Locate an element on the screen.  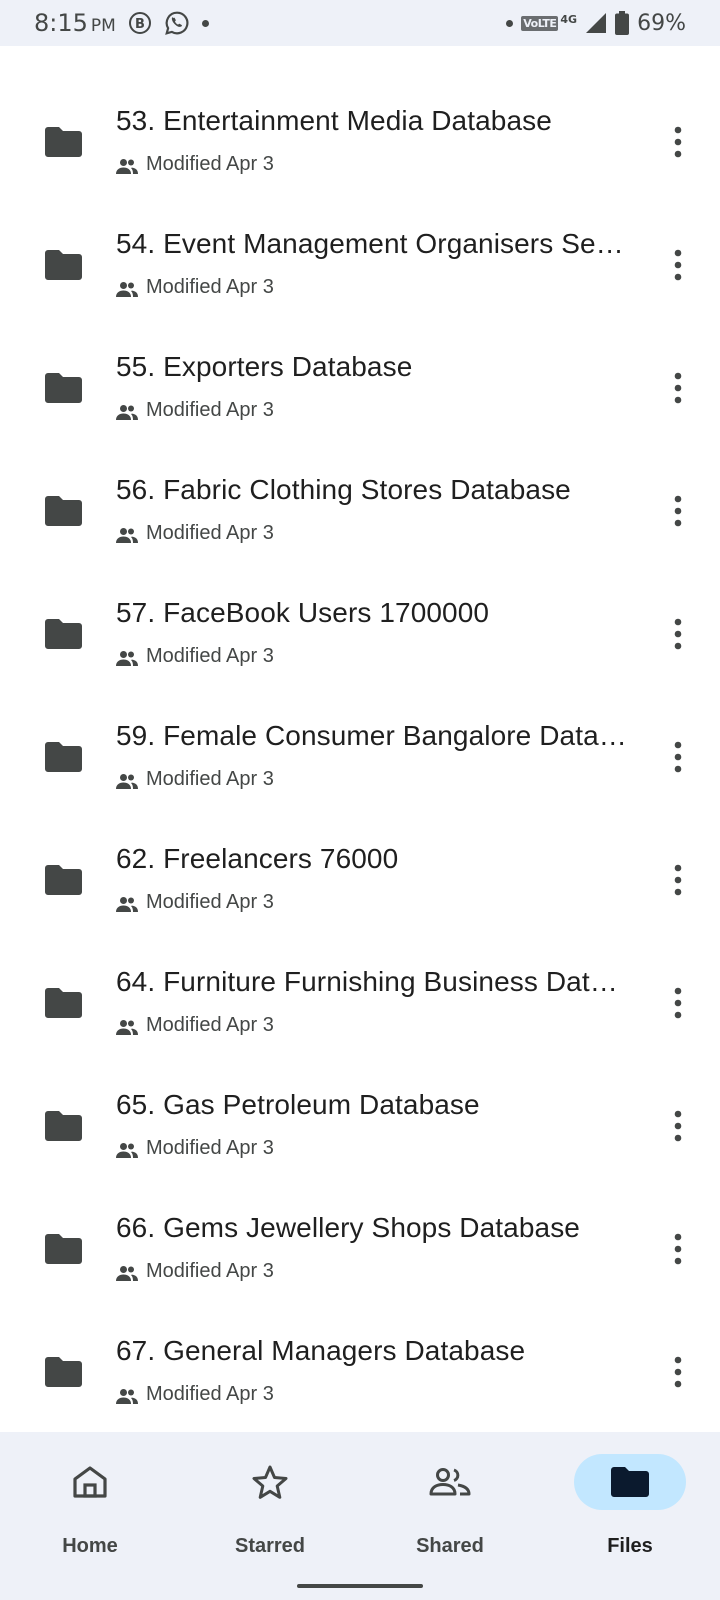
bottom-navigation: Home Starred Shared Files is located at coordinates (360, 1516).